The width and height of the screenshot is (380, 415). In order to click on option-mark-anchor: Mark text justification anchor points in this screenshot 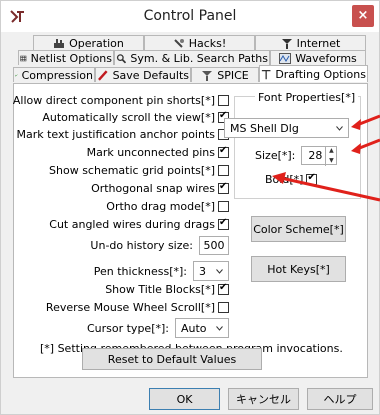, I will do `click(122, 134)`.